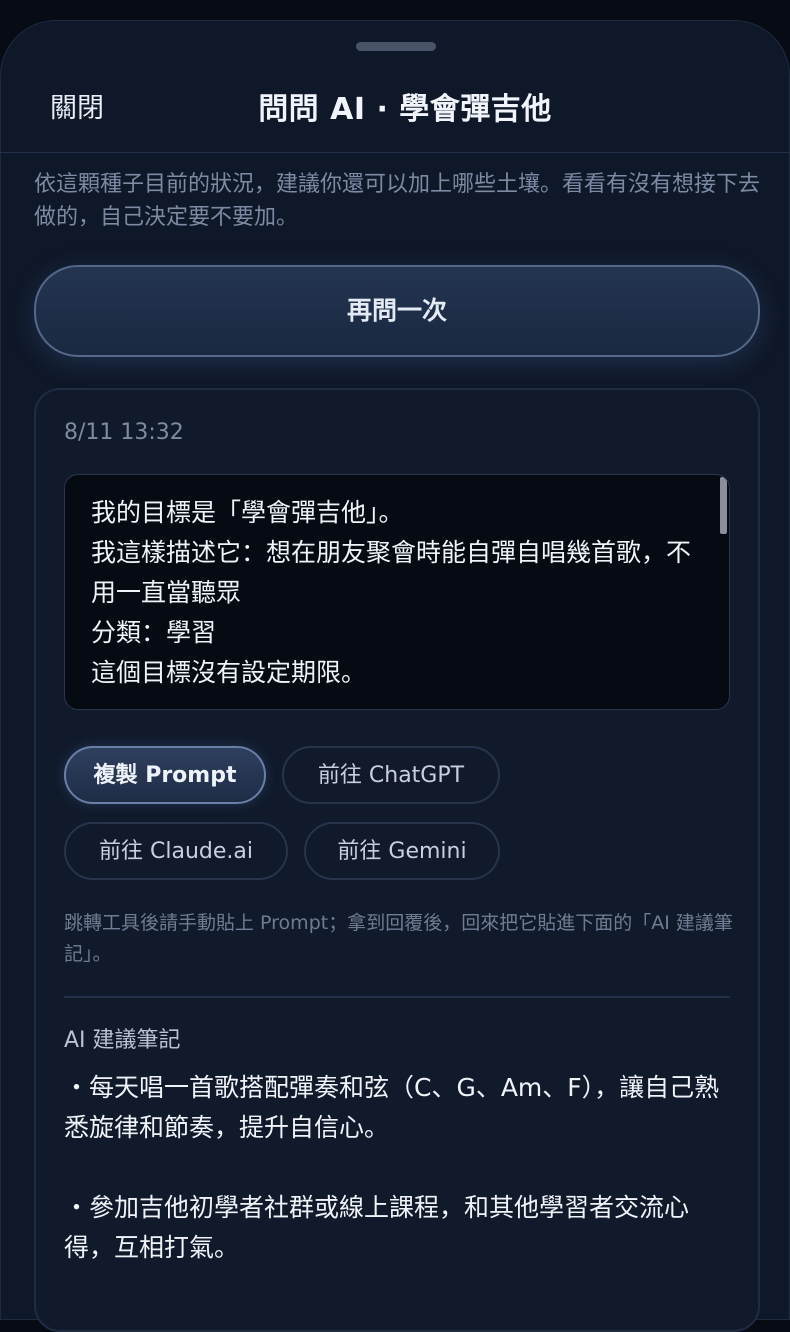 This screenshot has height=1332, width=790. I want to click on sheet-title: 問問 AI · 學會彈吉他, so click(405, 109).